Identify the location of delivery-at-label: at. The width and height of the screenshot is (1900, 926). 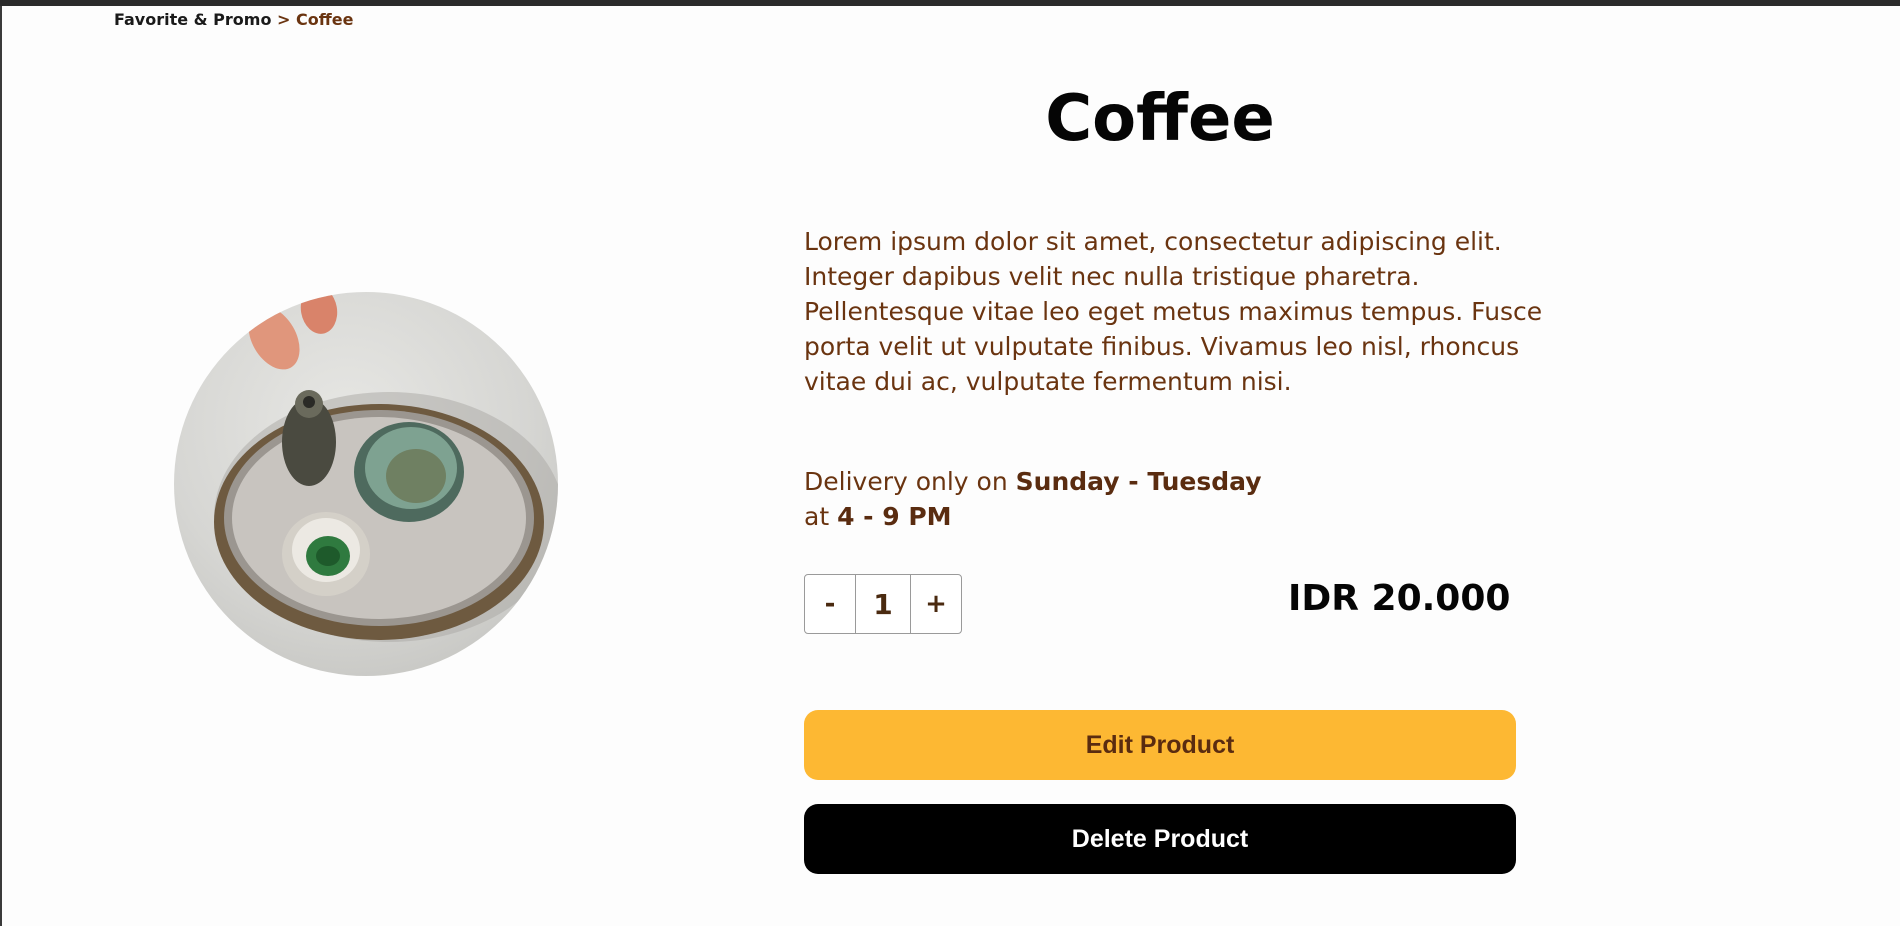
(817, 516).